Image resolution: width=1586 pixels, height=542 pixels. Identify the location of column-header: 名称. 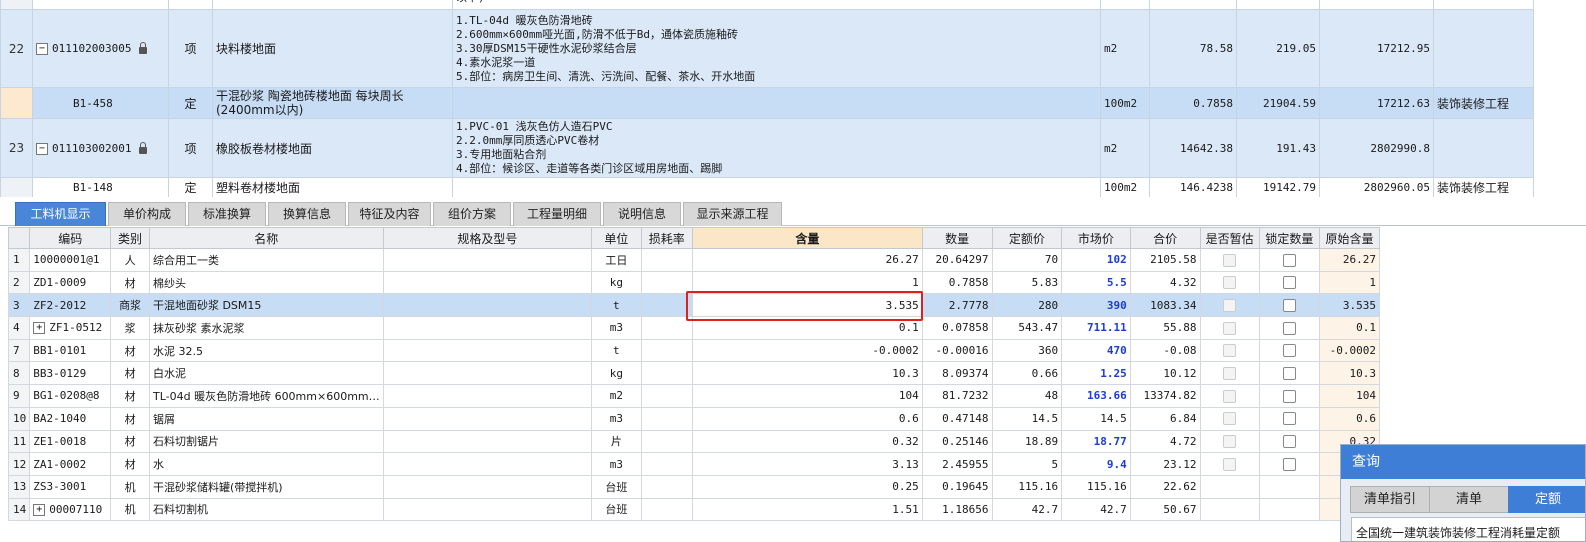
(266, 238).